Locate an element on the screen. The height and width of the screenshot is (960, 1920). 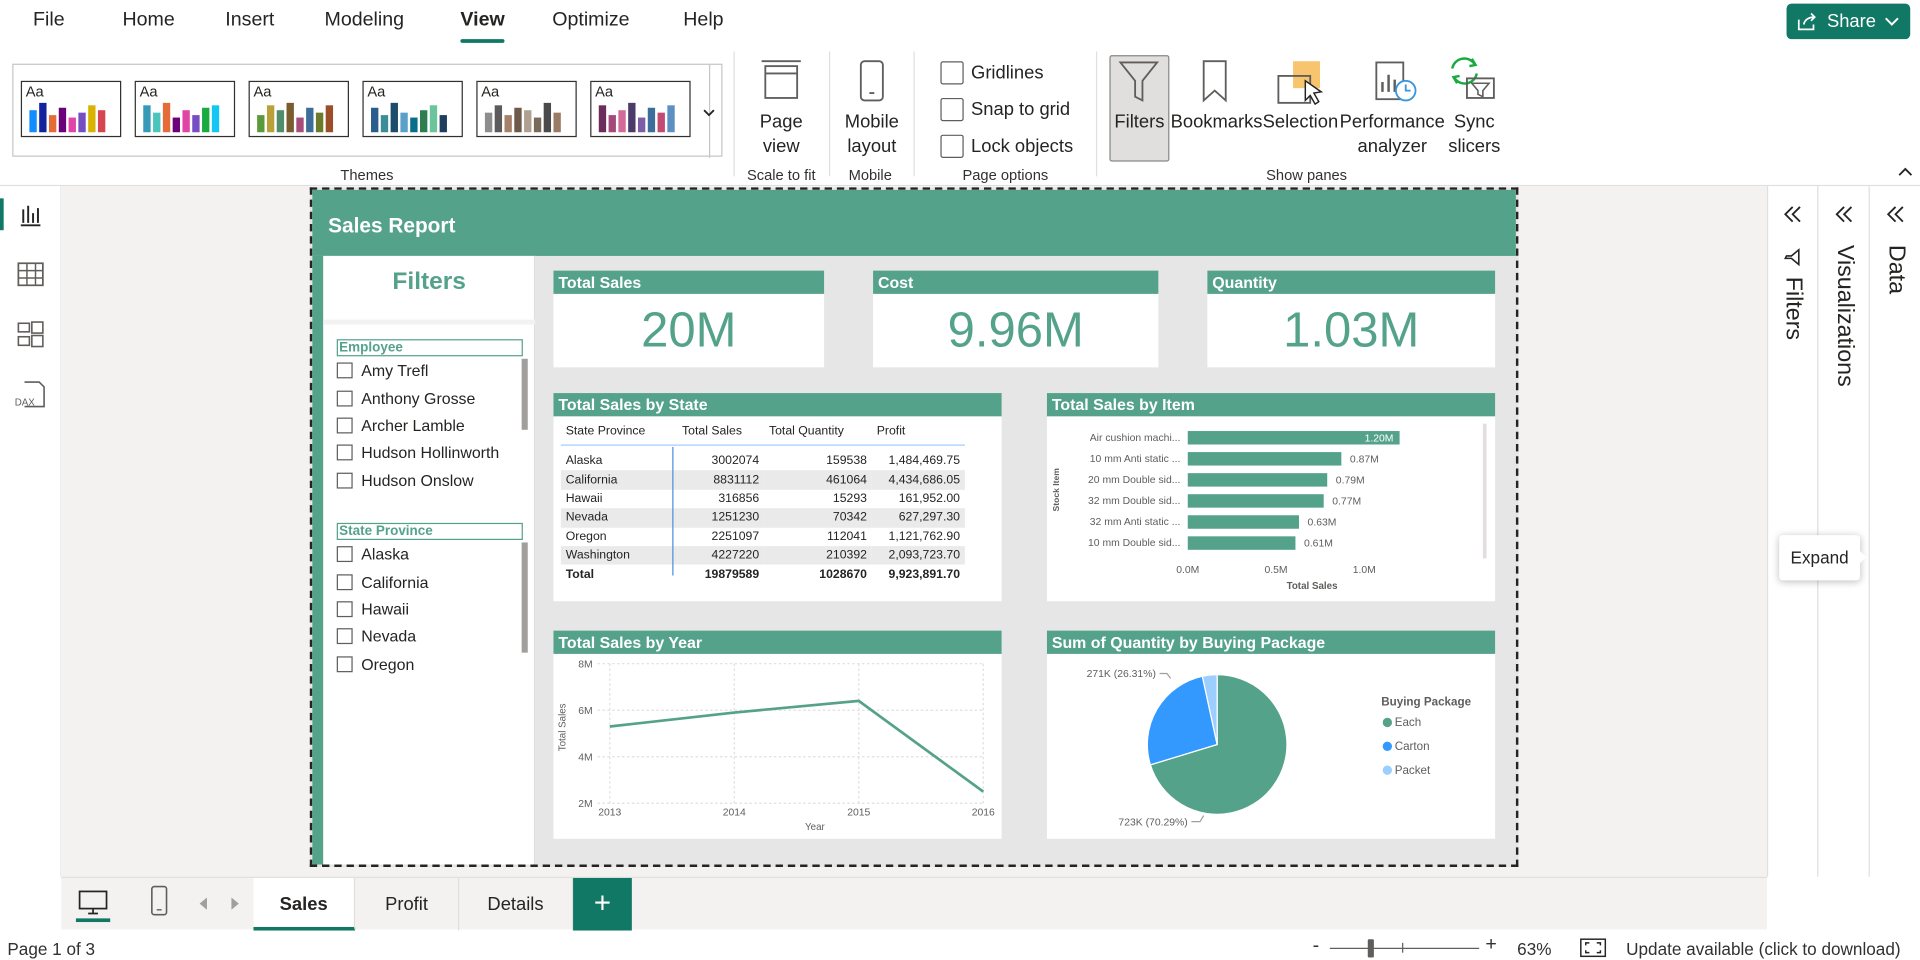
x-axis-label: Total Sales is located at coordinates (1312, 586).